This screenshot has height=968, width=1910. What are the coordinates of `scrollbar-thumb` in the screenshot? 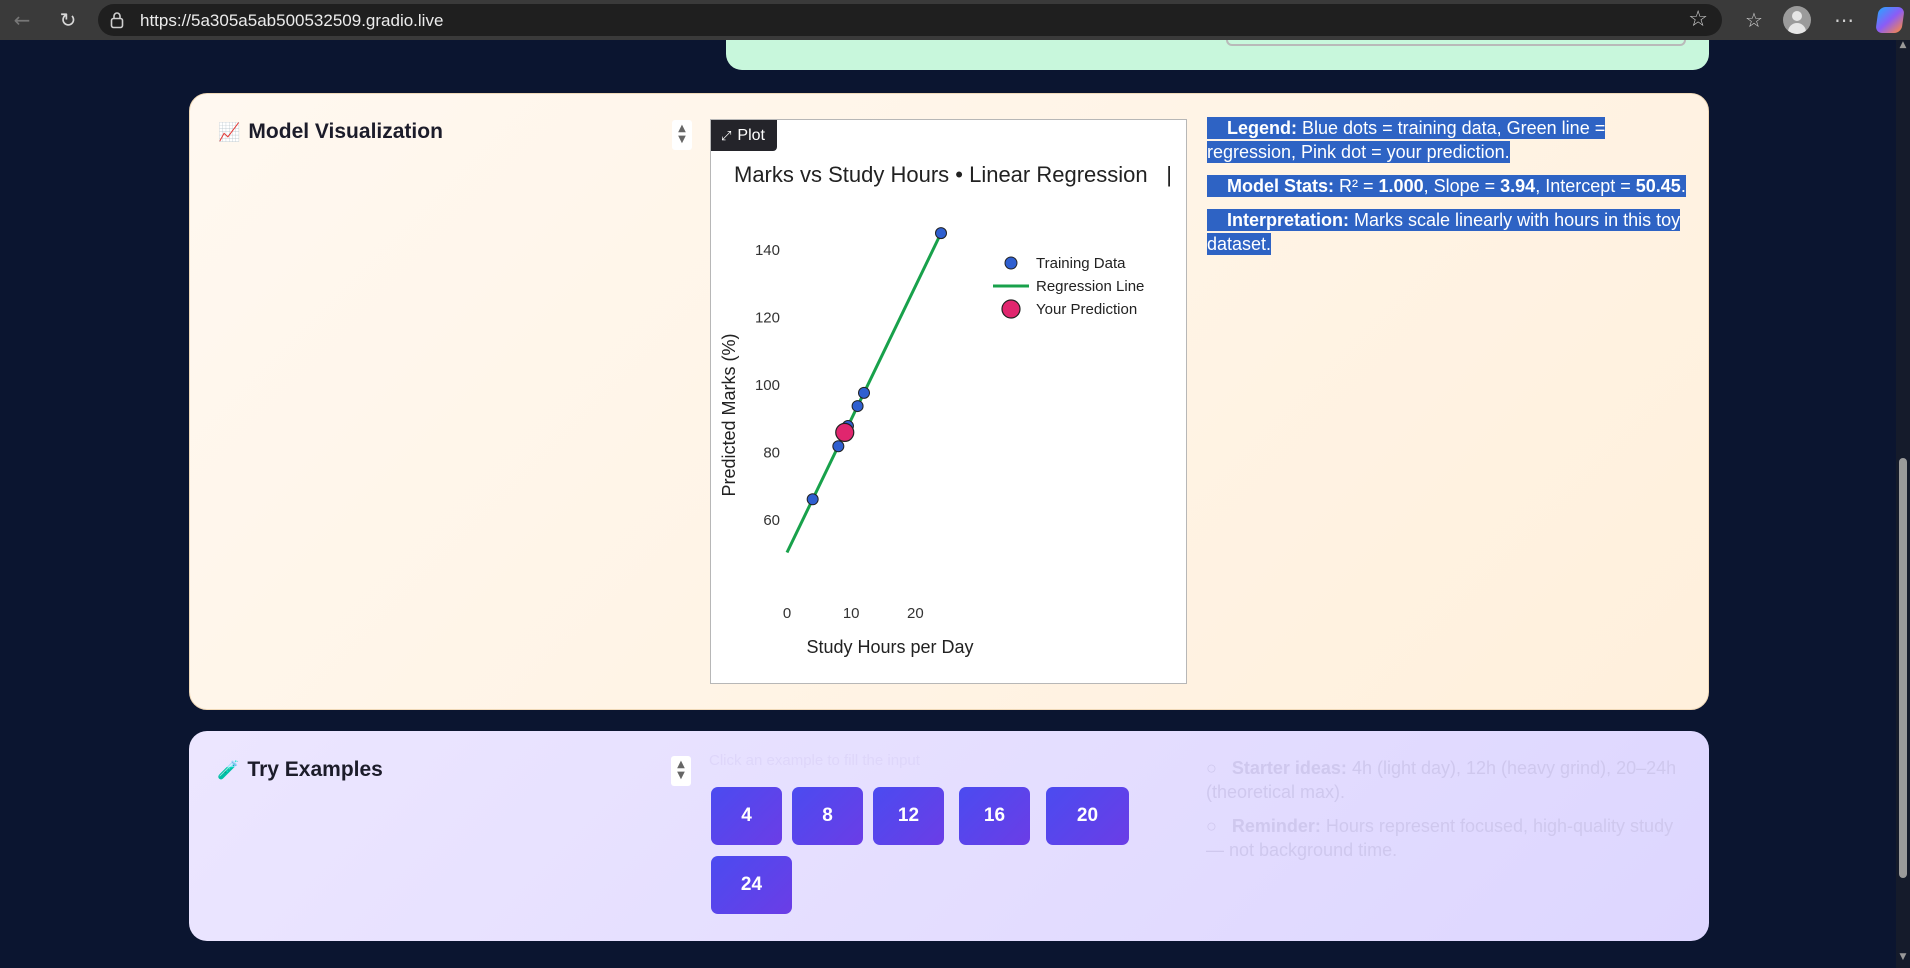 It's located at (1903, 668).